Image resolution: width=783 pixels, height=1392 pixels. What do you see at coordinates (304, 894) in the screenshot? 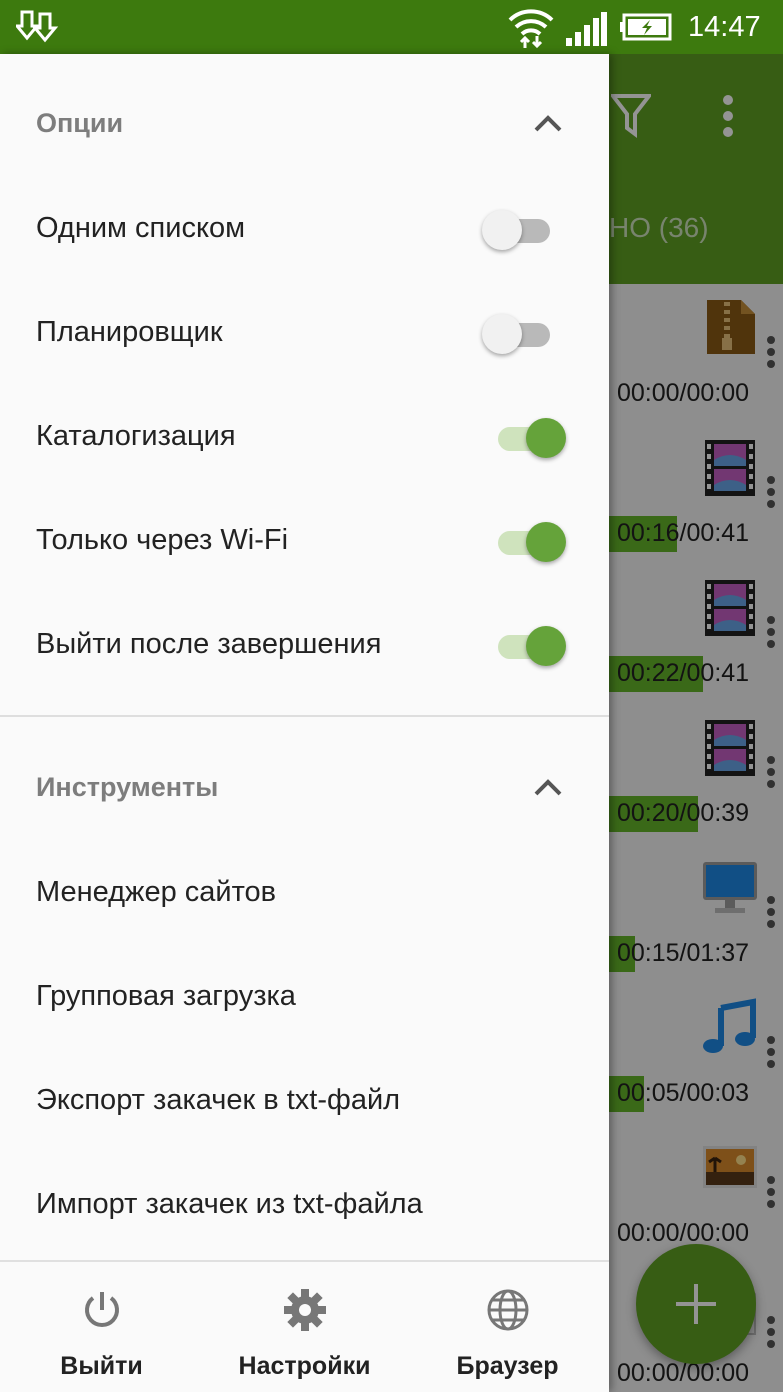
I see `tool-site-manager: Менеджер сайтов` at bounding box center [304, 894].